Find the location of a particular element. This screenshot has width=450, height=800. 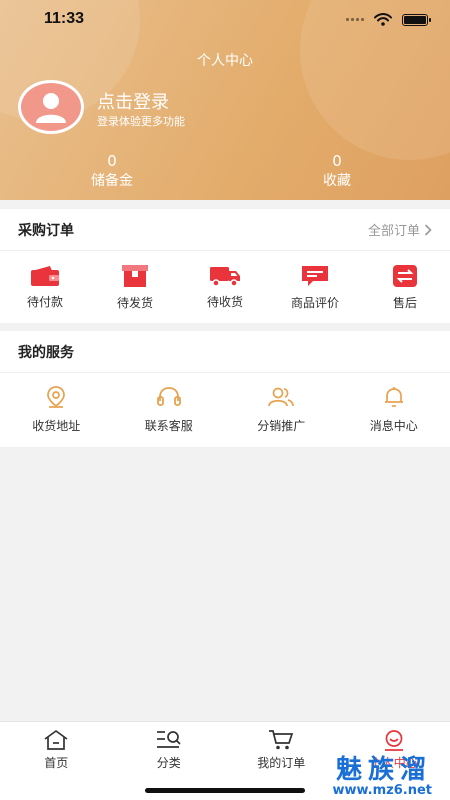

watermark-url: www.mz6.net is located at coordinates (382, 790).